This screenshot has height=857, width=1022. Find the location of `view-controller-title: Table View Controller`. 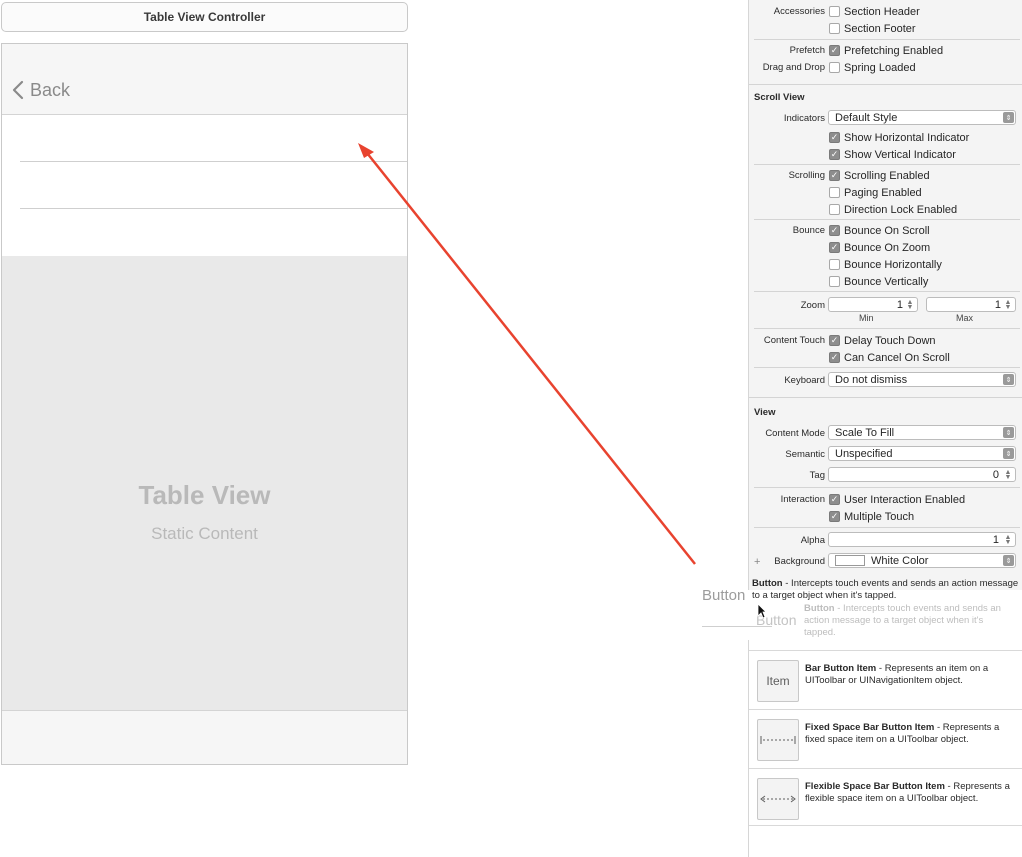

view-controller-title: Table View Controller is located at coordinates (204, 17).